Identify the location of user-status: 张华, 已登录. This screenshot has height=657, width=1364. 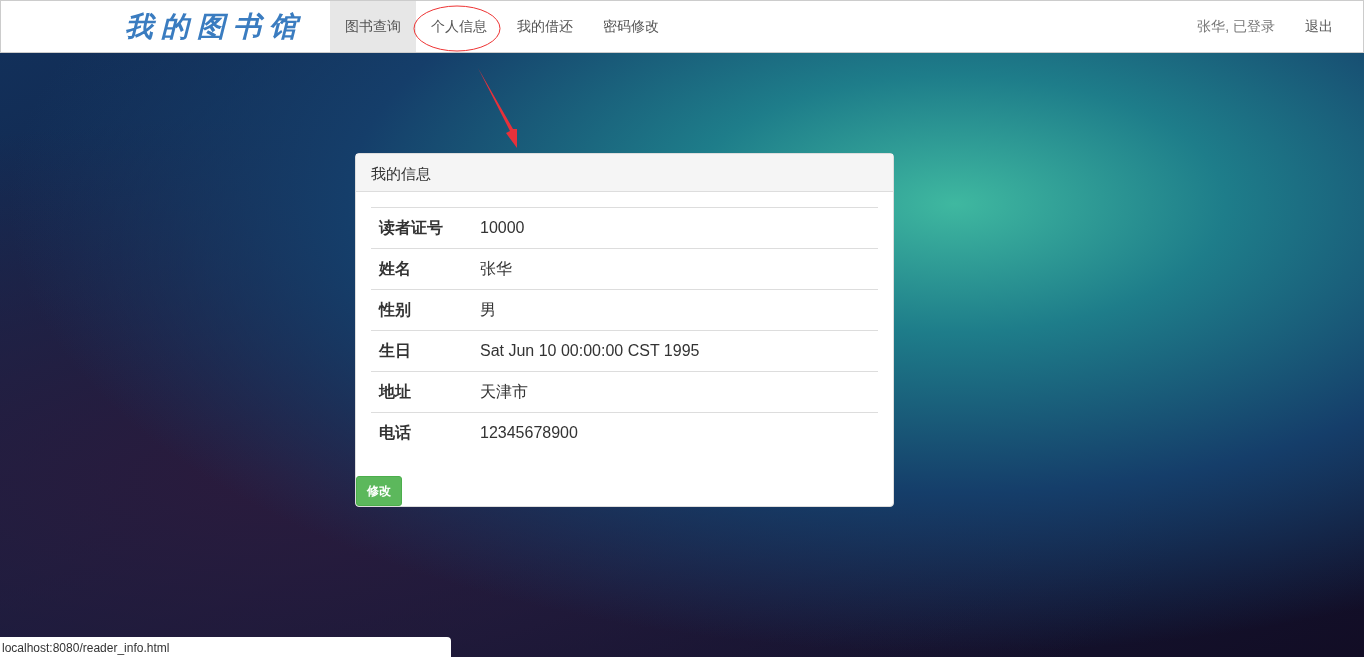
(1236, 26).